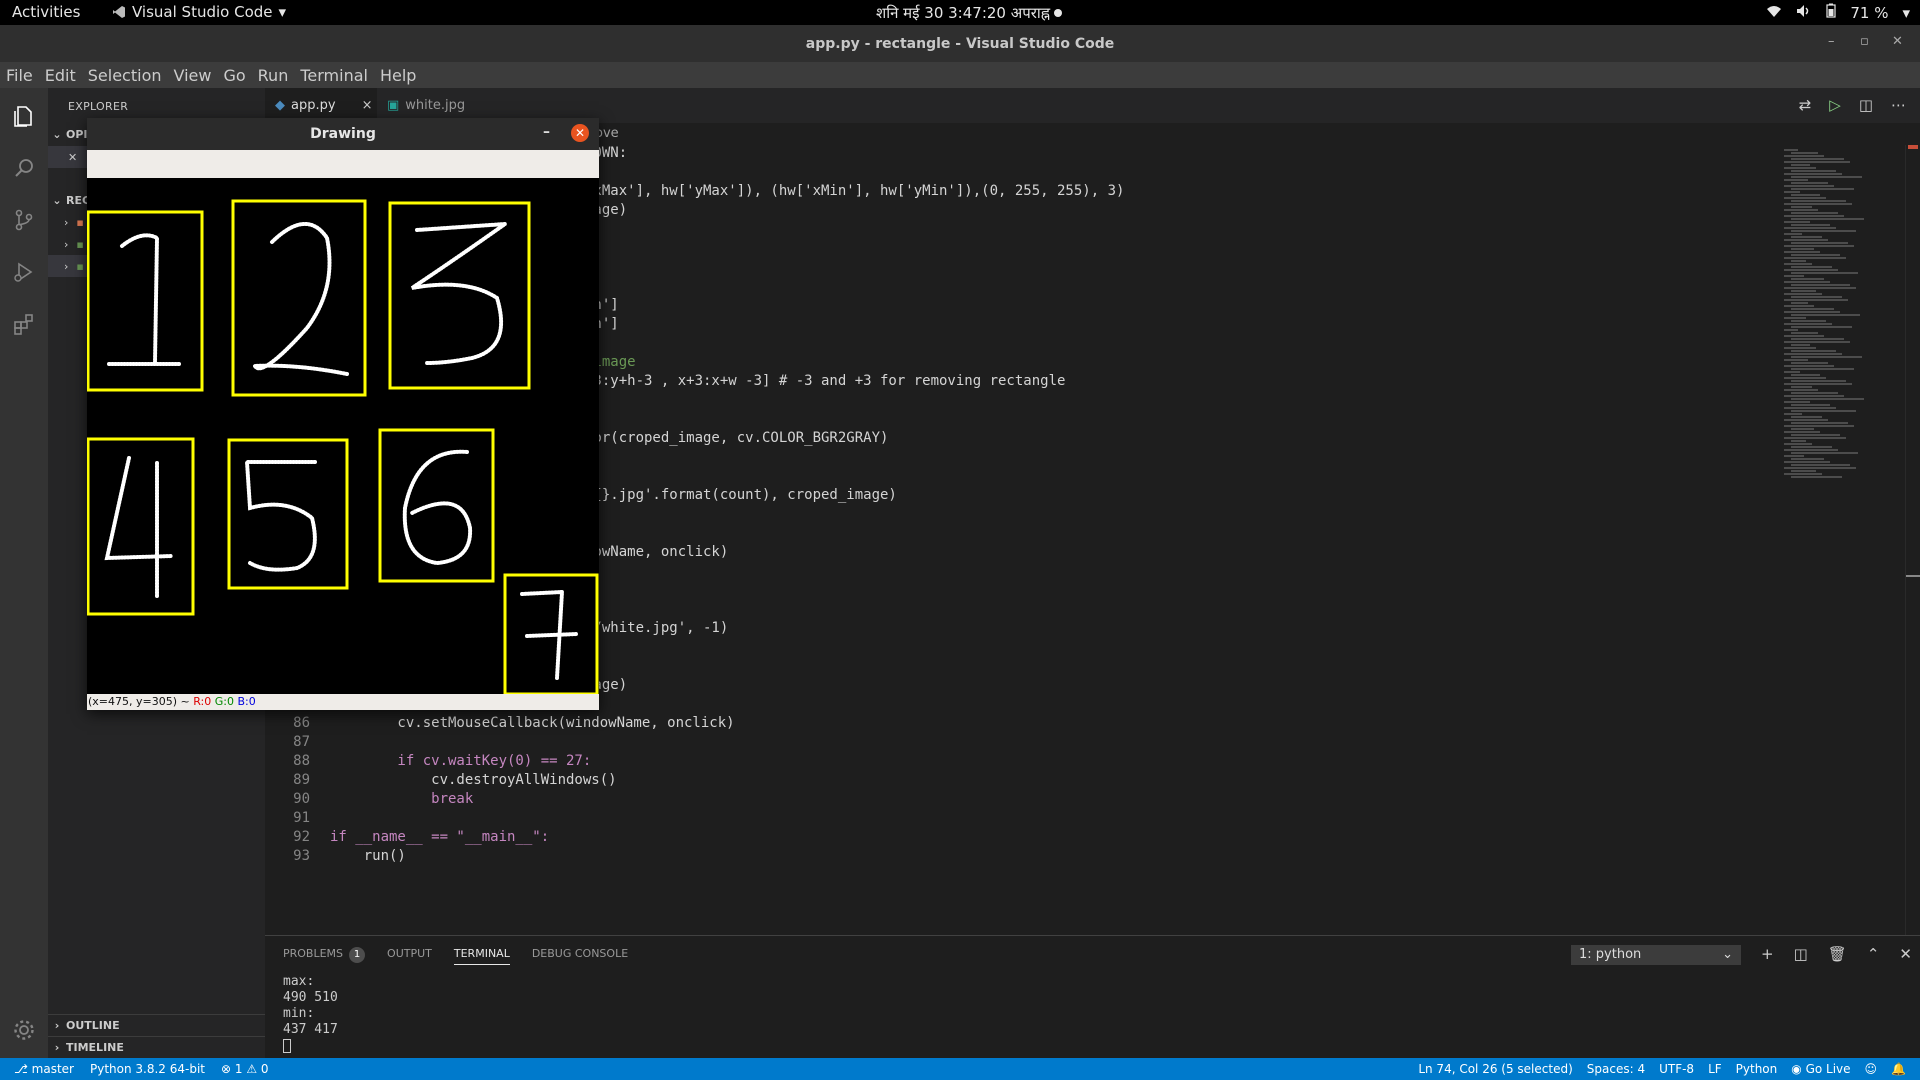 Image resolution: width=1920 pixels, height=1080 pixels. I want to click on terminal-select: 1: python ⌄, so click(1656, 955).